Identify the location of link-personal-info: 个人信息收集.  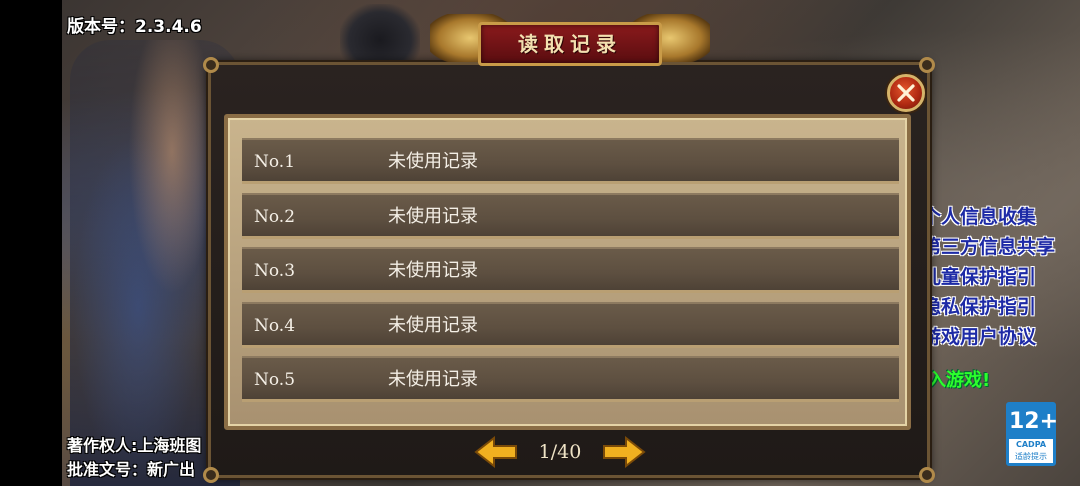
(1005, 217).